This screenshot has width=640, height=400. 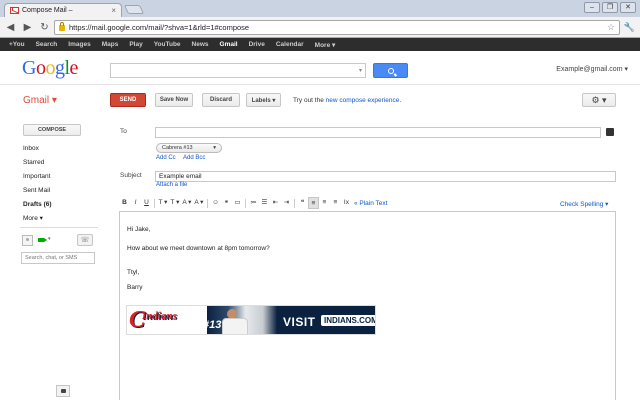 I want to click on underline-button: U, so click(x=146, y=203).